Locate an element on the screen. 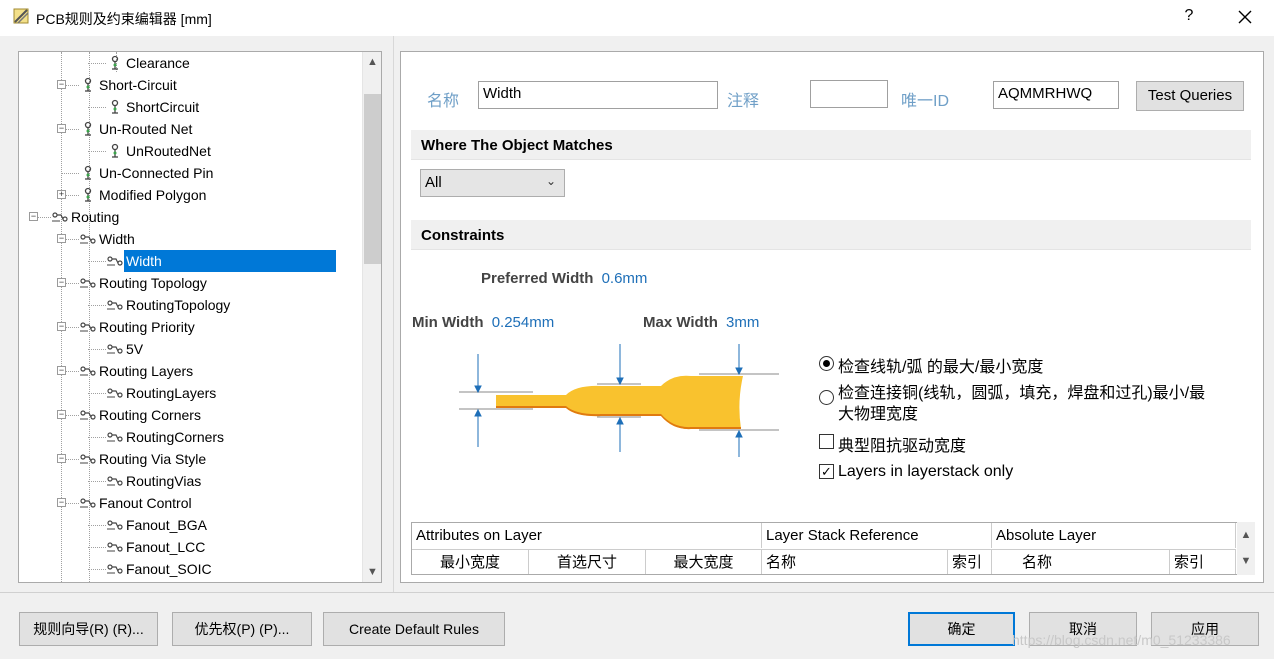  match-type-select: All ⌄ is located at coordinates (492, 183).